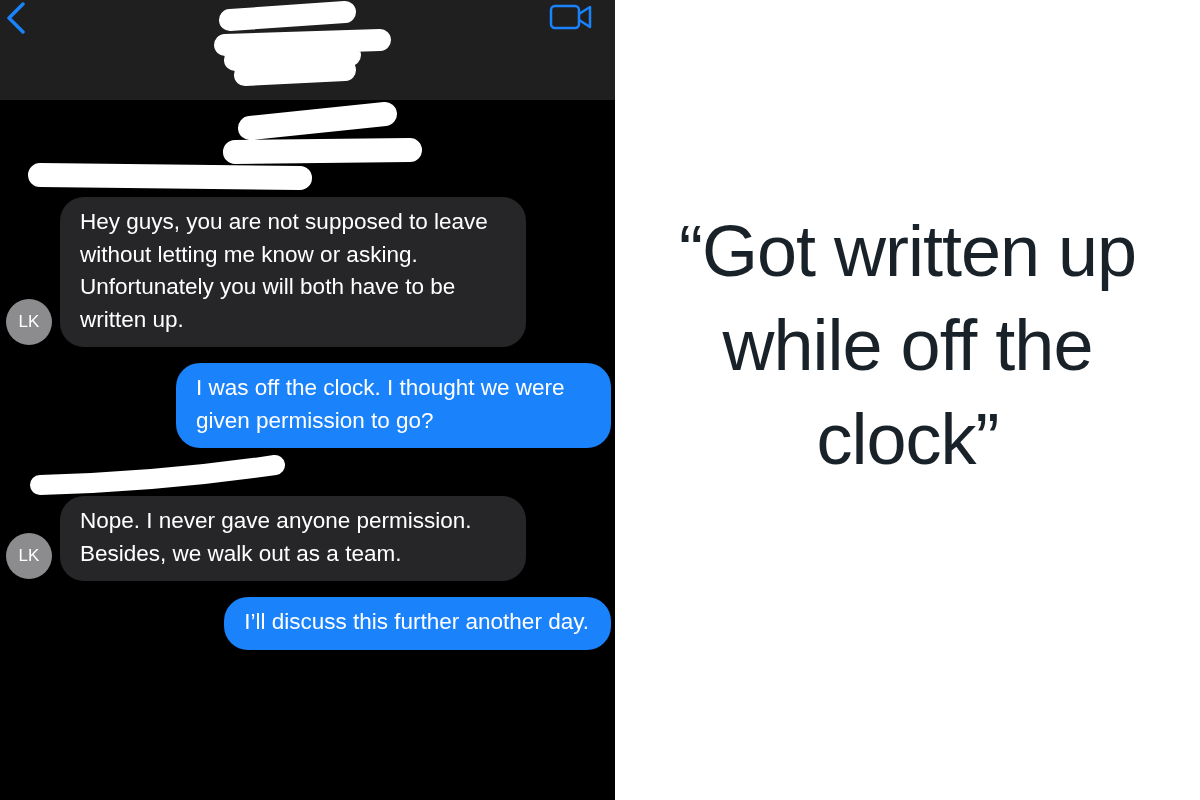 Image resolution: width=1200 pixels, height=800 pixels. What do you see at coordinates (293, 272) in the screenshot?
I see `message-bubble: Hey guys, you are not supposed to leave without letting me know or asking. Unfortunately you will both have to be written up.` at bounding box center [293, 272].